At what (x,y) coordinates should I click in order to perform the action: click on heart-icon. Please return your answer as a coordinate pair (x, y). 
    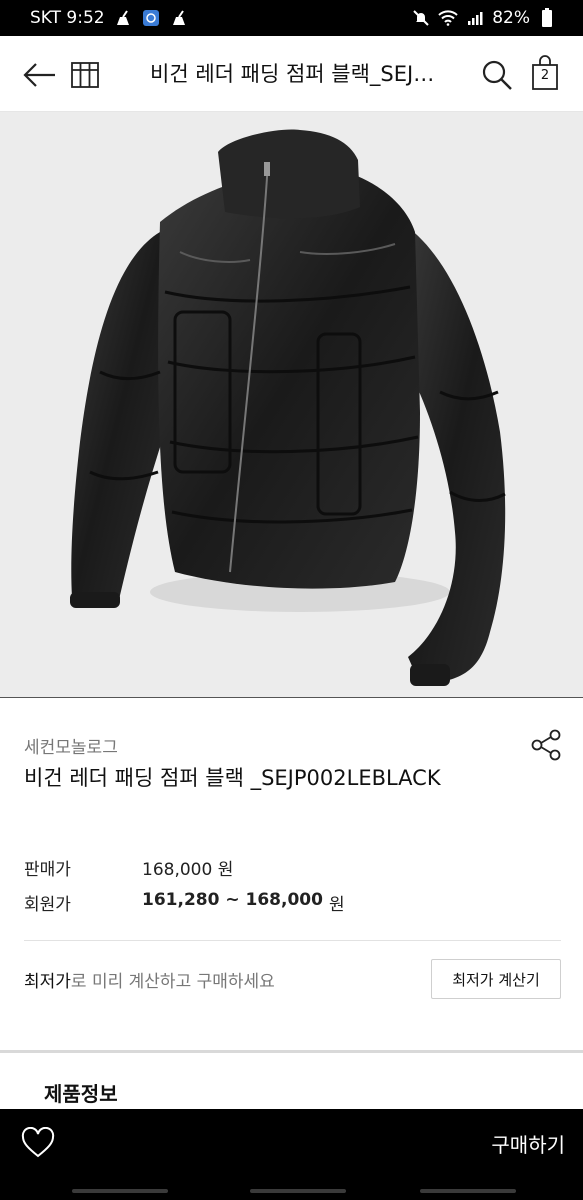
    Looking at the image, I should click on (38, 1142).